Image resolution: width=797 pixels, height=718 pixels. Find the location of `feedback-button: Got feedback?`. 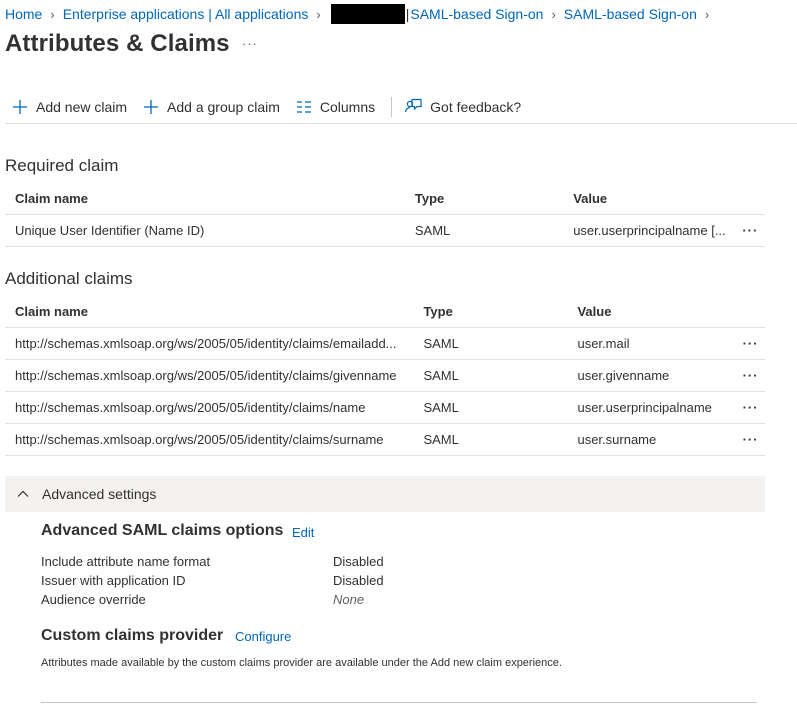

feedback-button: Got feedback? is located at coordinates (462, 107).